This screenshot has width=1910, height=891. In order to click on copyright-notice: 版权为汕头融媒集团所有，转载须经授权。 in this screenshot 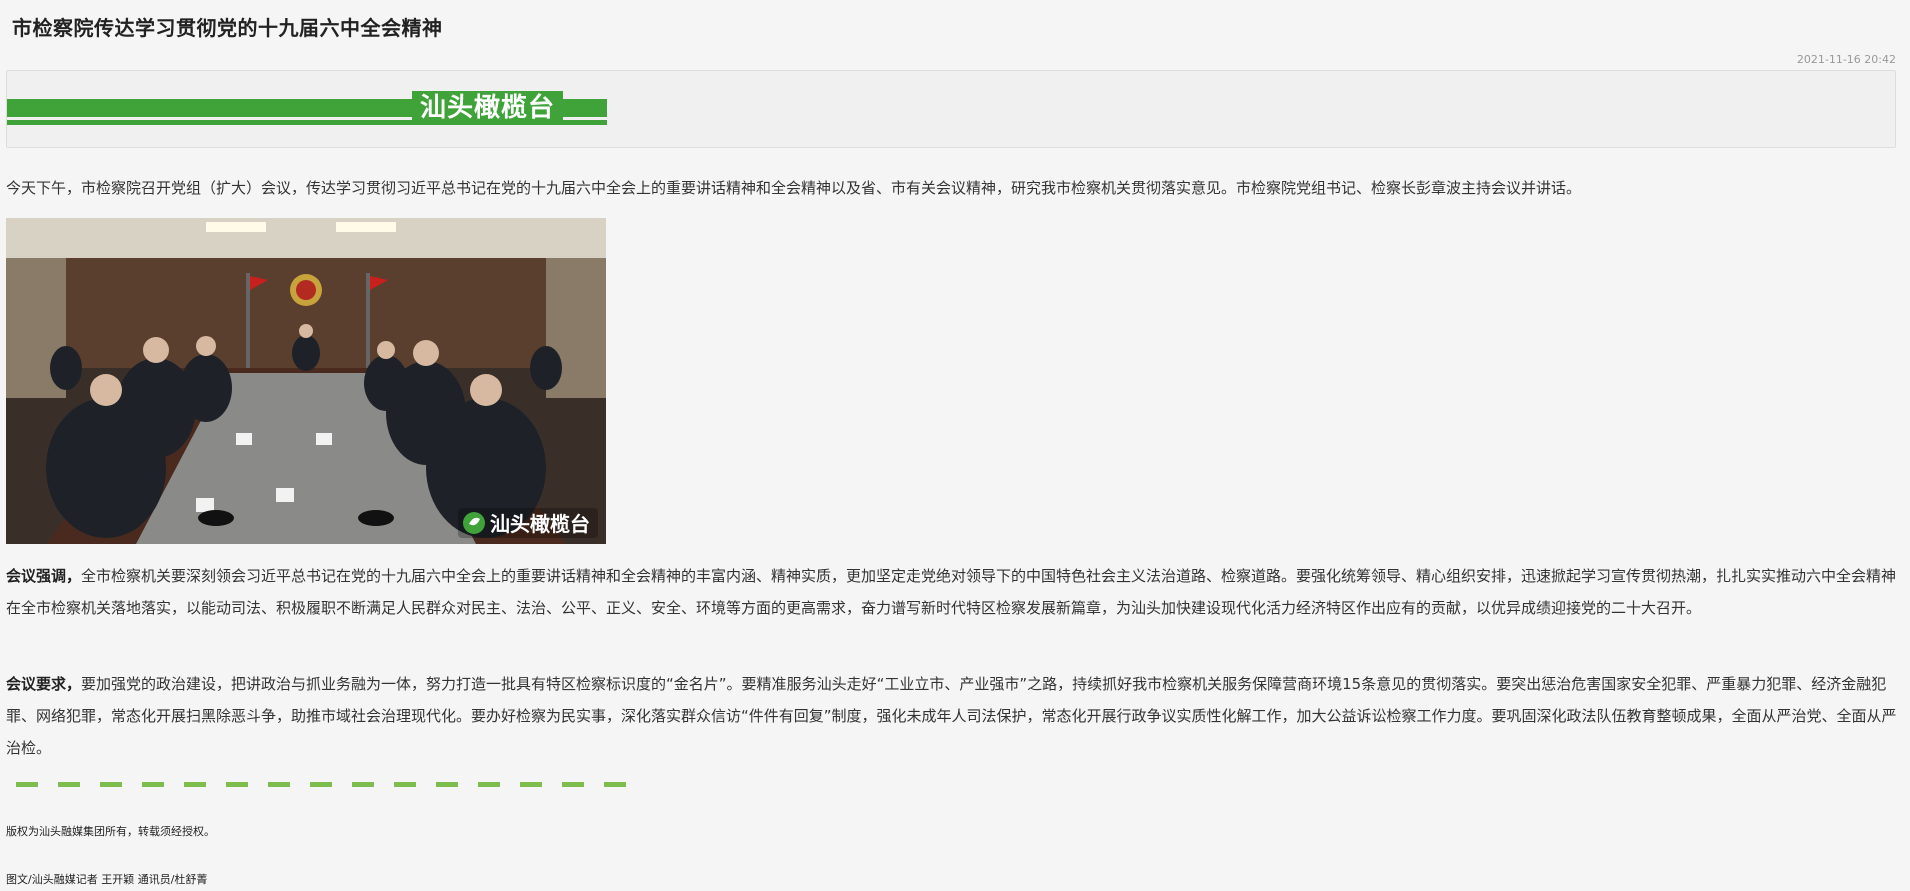, I will do `click(110, 831)`.